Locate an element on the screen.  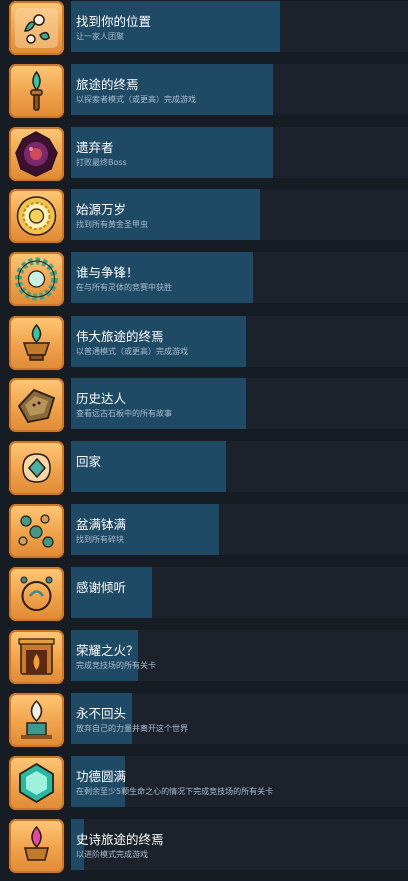
achievement-card: 始源万岁 找到所有黄金圣甲虫 is located at coordinates (239, 214).